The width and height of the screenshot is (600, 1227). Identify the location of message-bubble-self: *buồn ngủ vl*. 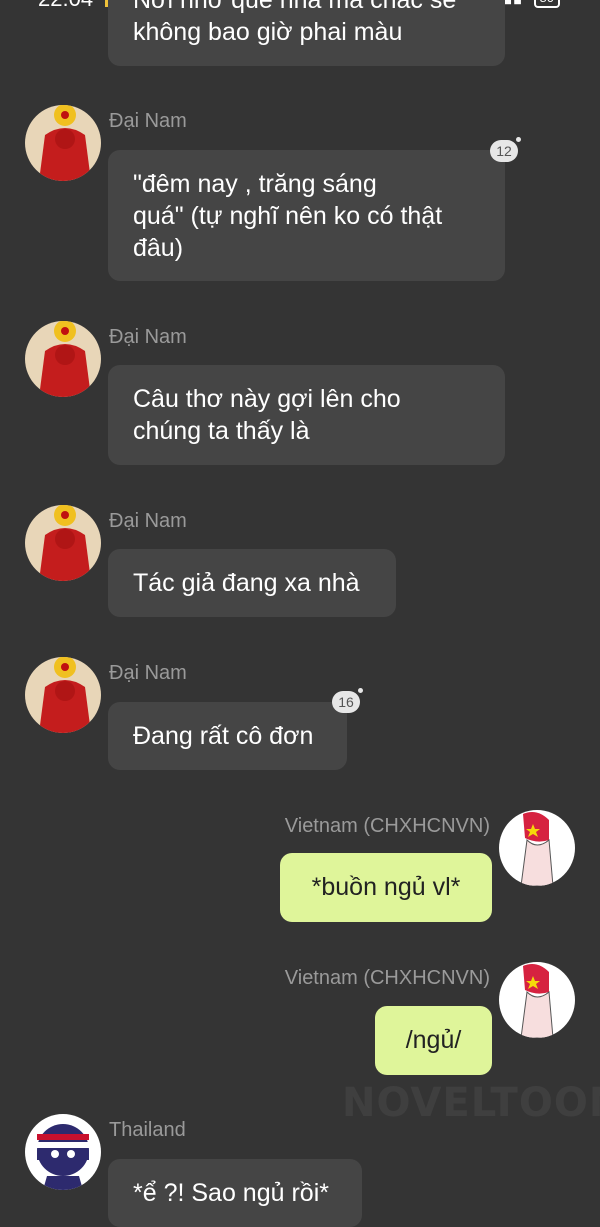
(386, 887).